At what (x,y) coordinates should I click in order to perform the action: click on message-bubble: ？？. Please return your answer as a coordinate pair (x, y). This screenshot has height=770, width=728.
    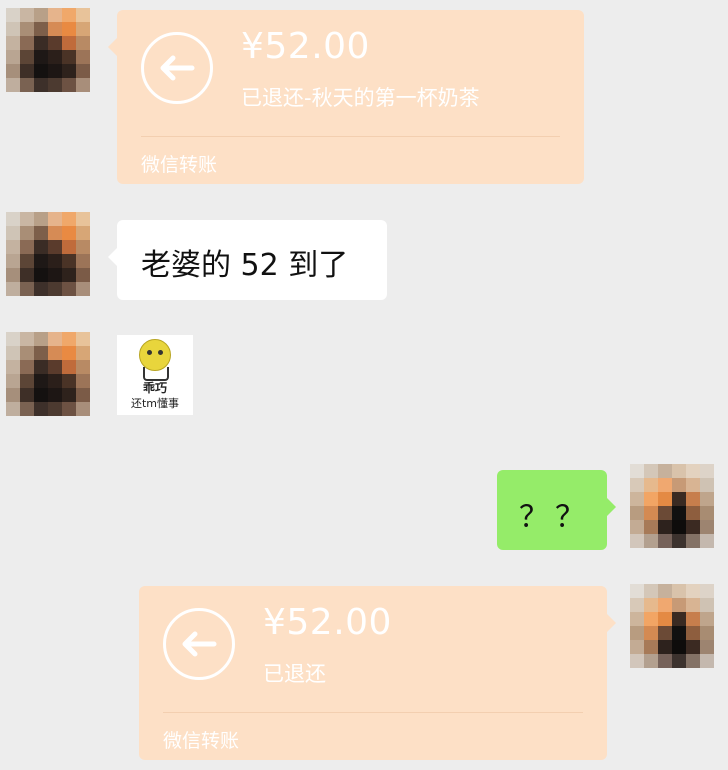
    Looking at the image, I should click on (556, 510).